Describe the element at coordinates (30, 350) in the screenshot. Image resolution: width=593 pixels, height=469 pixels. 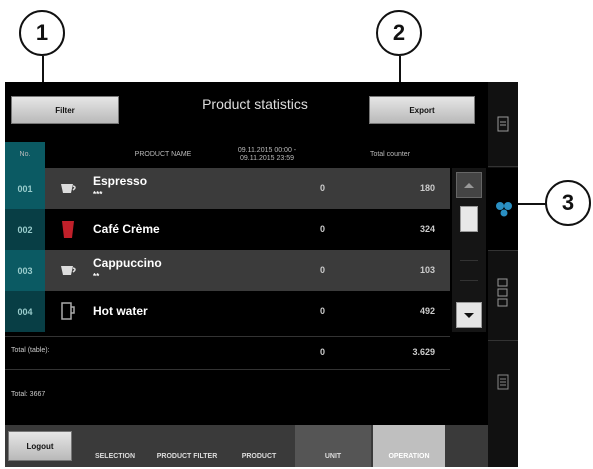
I see `total-table-label: Total (table):` at that location.